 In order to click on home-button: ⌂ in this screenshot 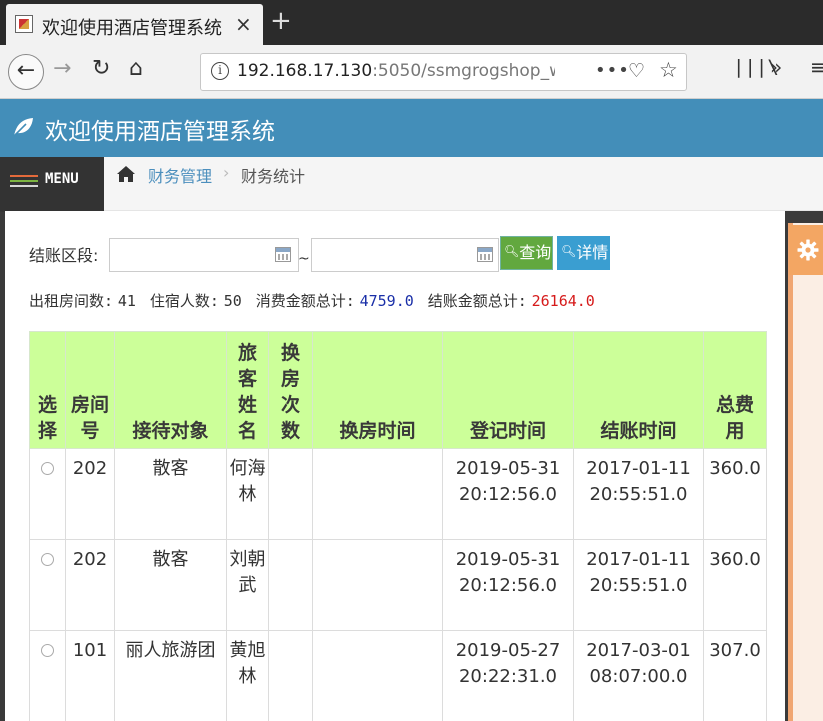, I will do `click(136, 68)`.